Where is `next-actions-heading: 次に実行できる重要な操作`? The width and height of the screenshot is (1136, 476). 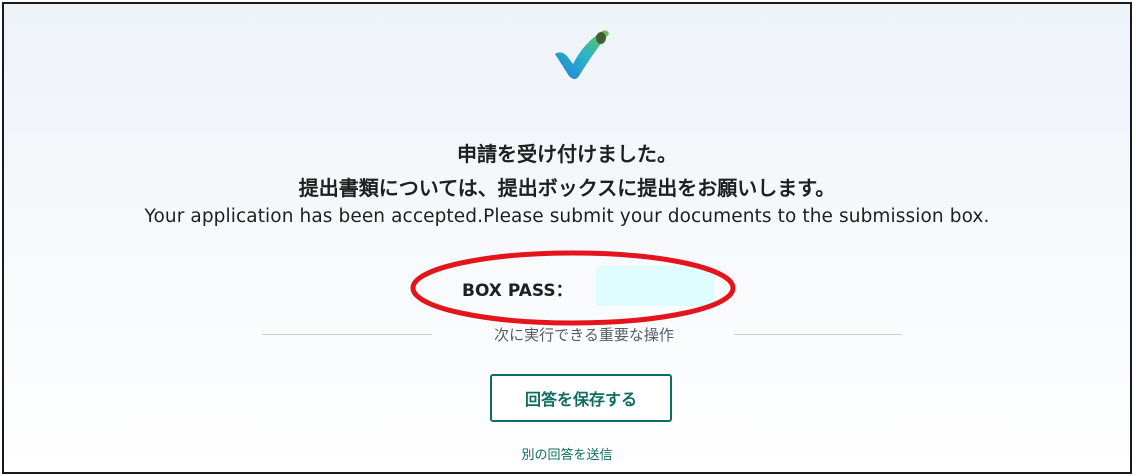
next-actions-heading: 次に実行できる重要な操作 is located at coordinates (584, 335).